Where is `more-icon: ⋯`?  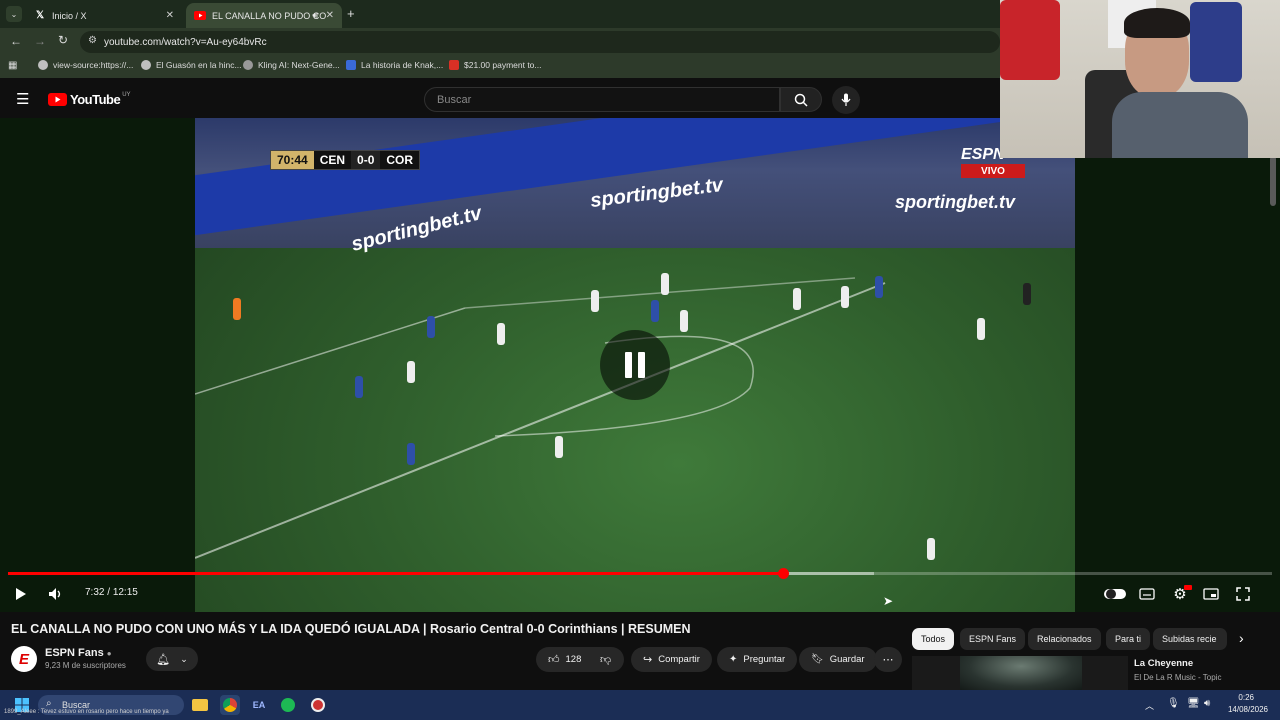 more-icon: ⋯ is located at coordinates (888, 660).